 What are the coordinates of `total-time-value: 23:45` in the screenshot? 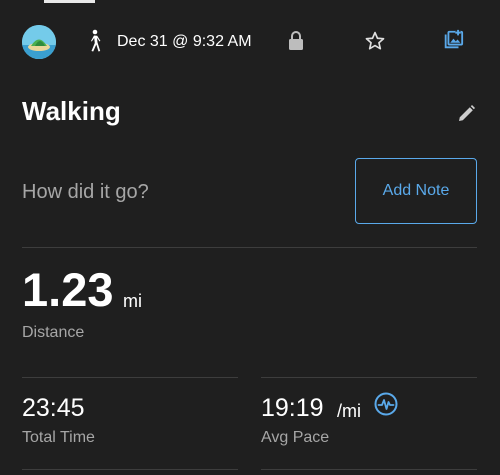 It's located at (53, 408).